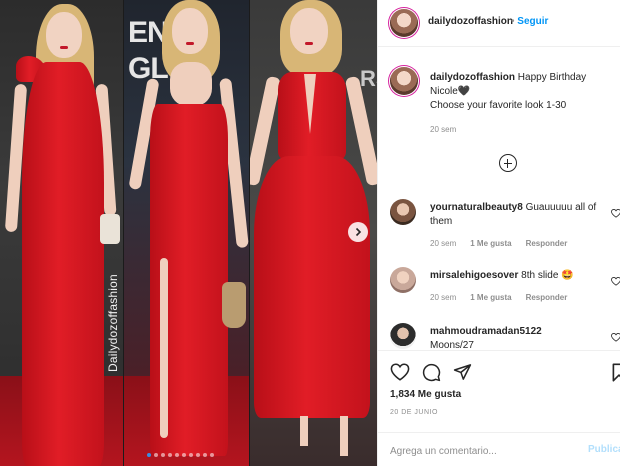 Image resolution: width=620 pixels, height=466 pixels. What do you see at coordinates (514, 215) in the screenshot?
I see `comment-text: yournaturalbeauty8 Guauuuuu all of them` at bounding box center [514, 215].